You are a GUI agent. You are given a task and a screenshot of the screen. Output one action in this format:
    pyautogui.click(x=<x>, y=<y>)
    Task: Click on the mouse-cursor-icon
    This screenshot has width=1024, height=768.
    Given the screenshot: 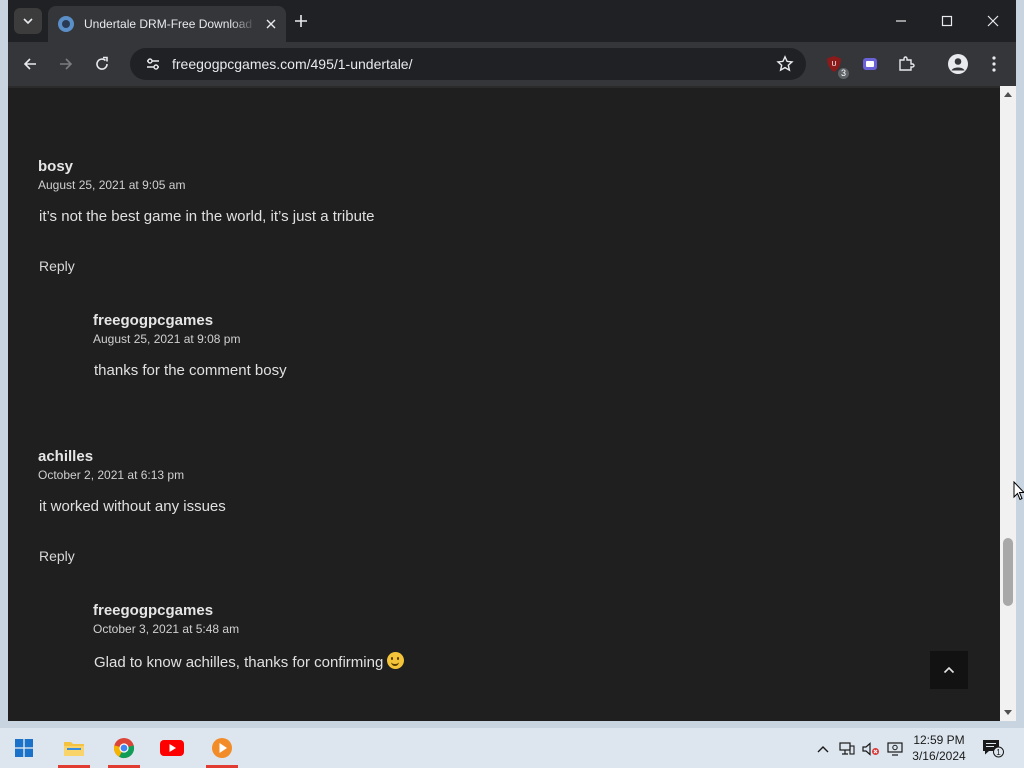 What is the action you would take?
    pyautogui.click(x=1018, y=491)
    